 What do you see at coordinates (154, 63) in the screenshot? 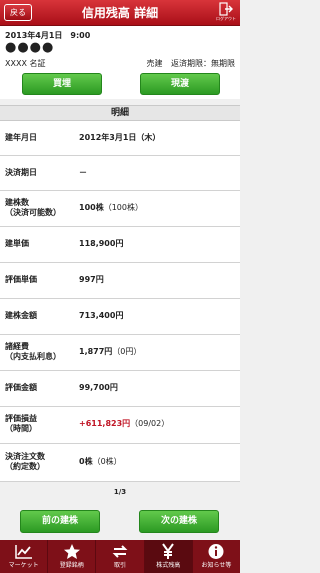
I see `trade-type: 売建` at bounding box center [154, 63].